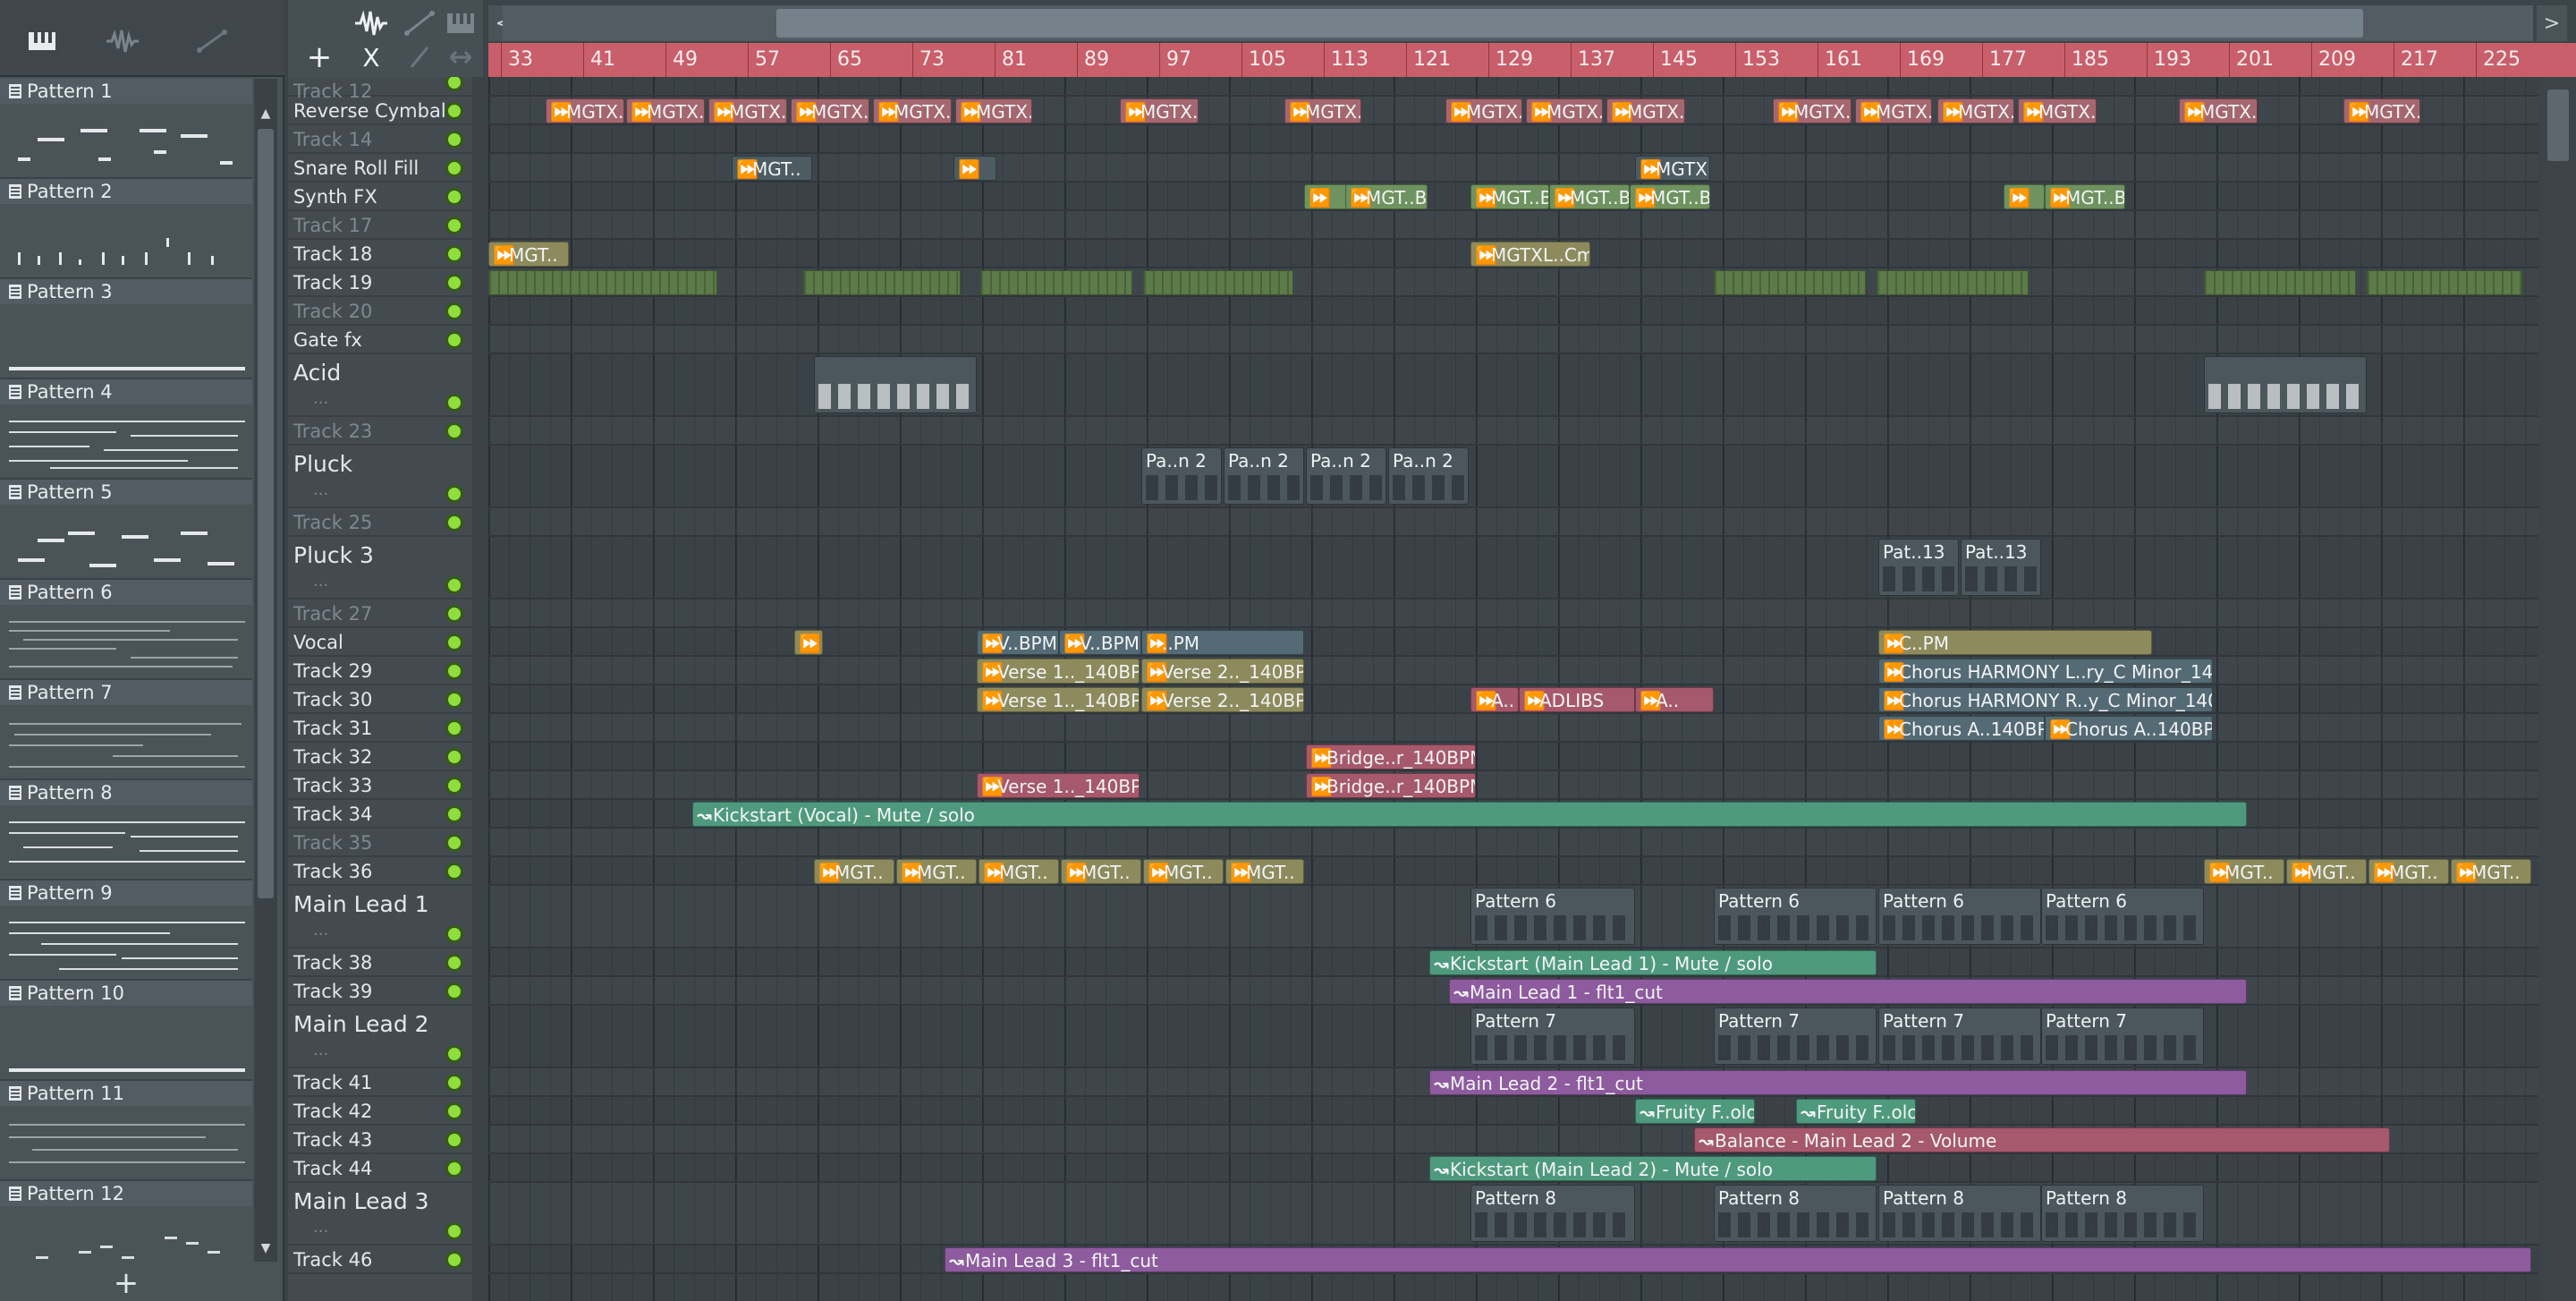 The image size is (2576, 1301). Describe the element at coordinates (212, 41) in the screenshot. I see `automation-clip-icon` at that location.